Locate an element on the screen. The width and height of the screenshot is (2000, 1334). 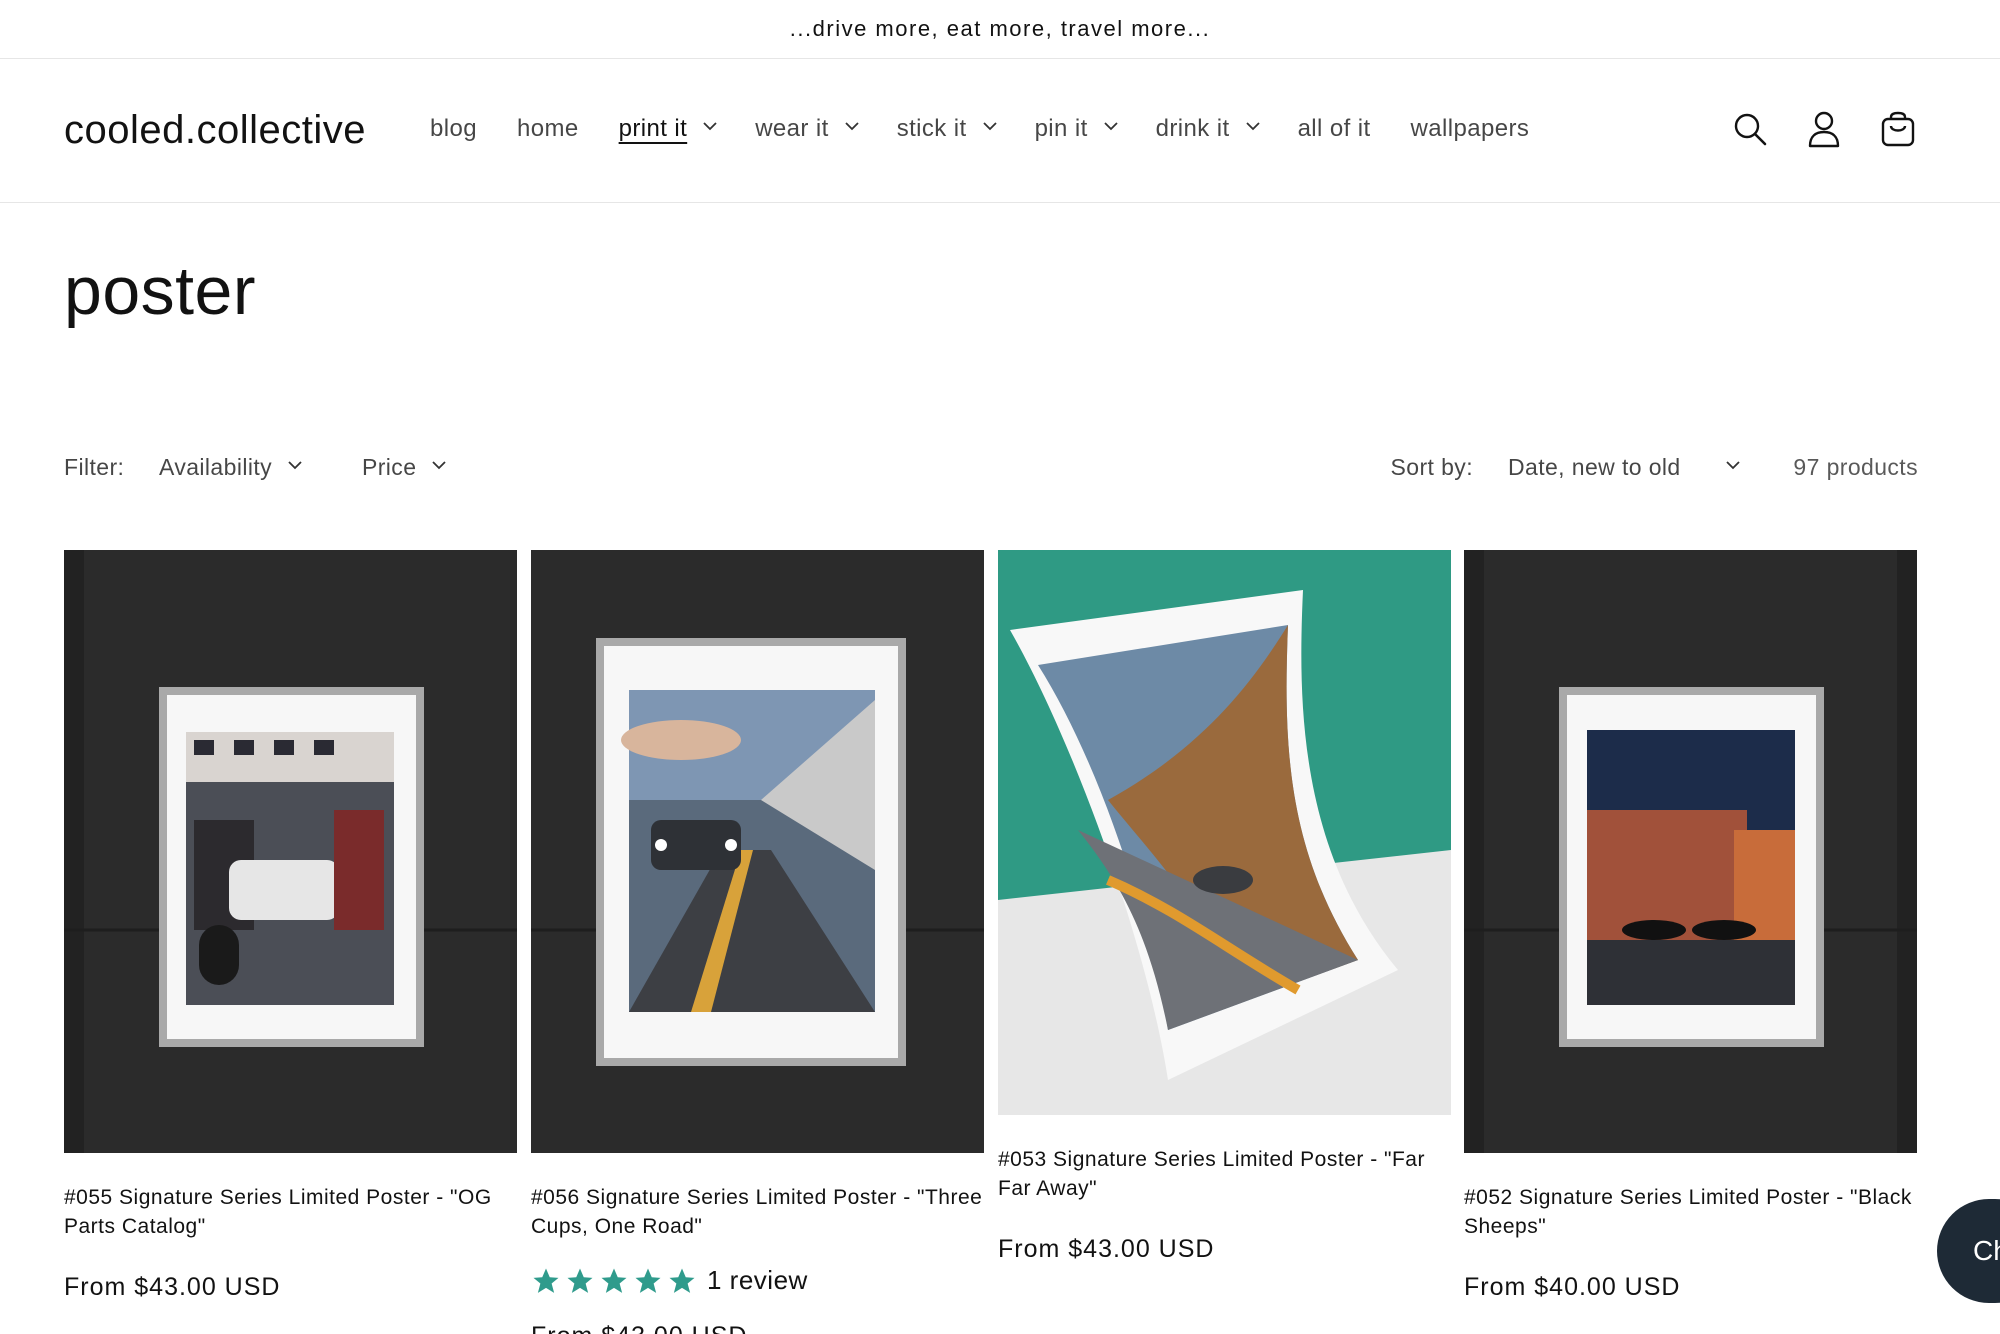
cart-icon is located at coordinates (1898, 129).